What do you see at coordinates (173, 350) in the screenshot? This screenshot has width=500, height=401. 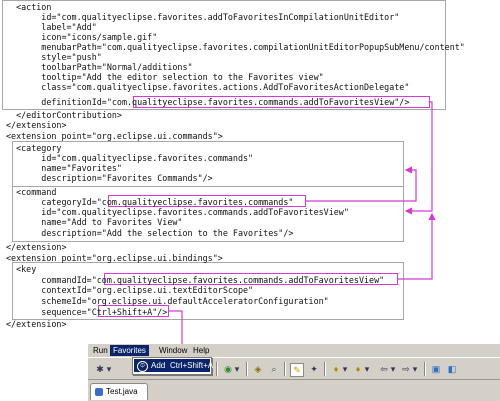 I see `menu-window: Window` at bounding box center [173, 350].